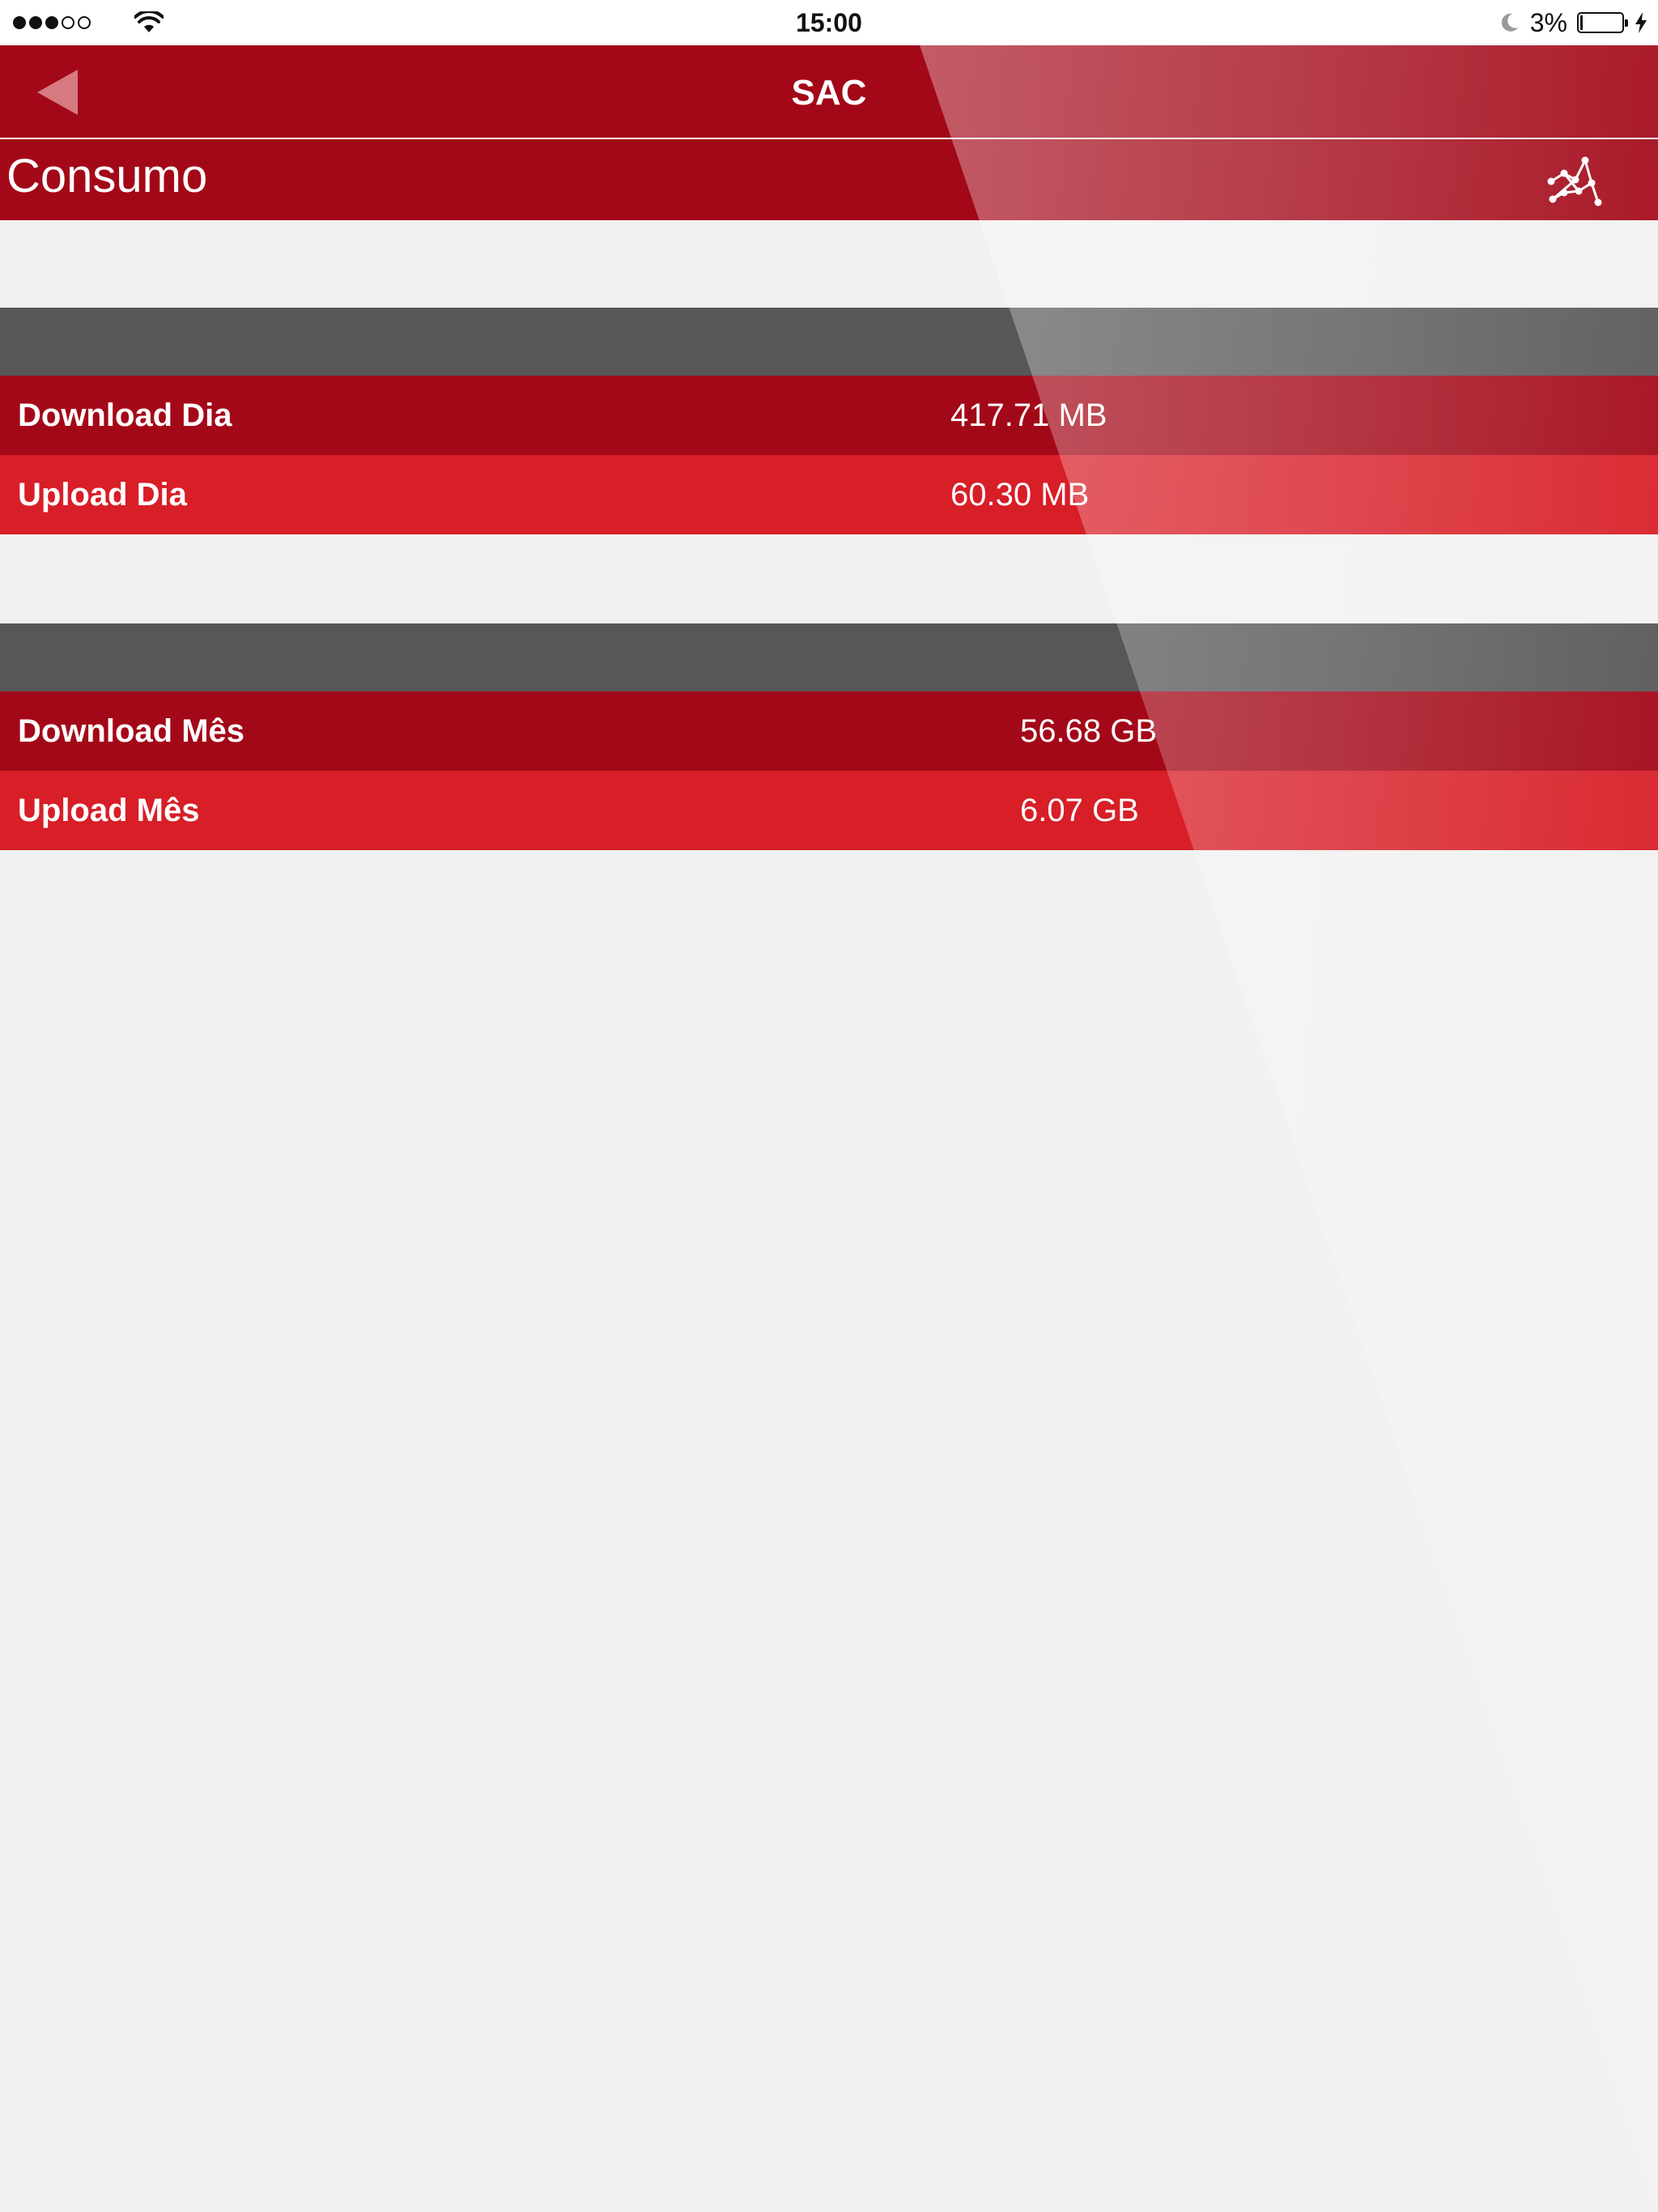  I want to click on network-graph-button, so click(1575, 183).